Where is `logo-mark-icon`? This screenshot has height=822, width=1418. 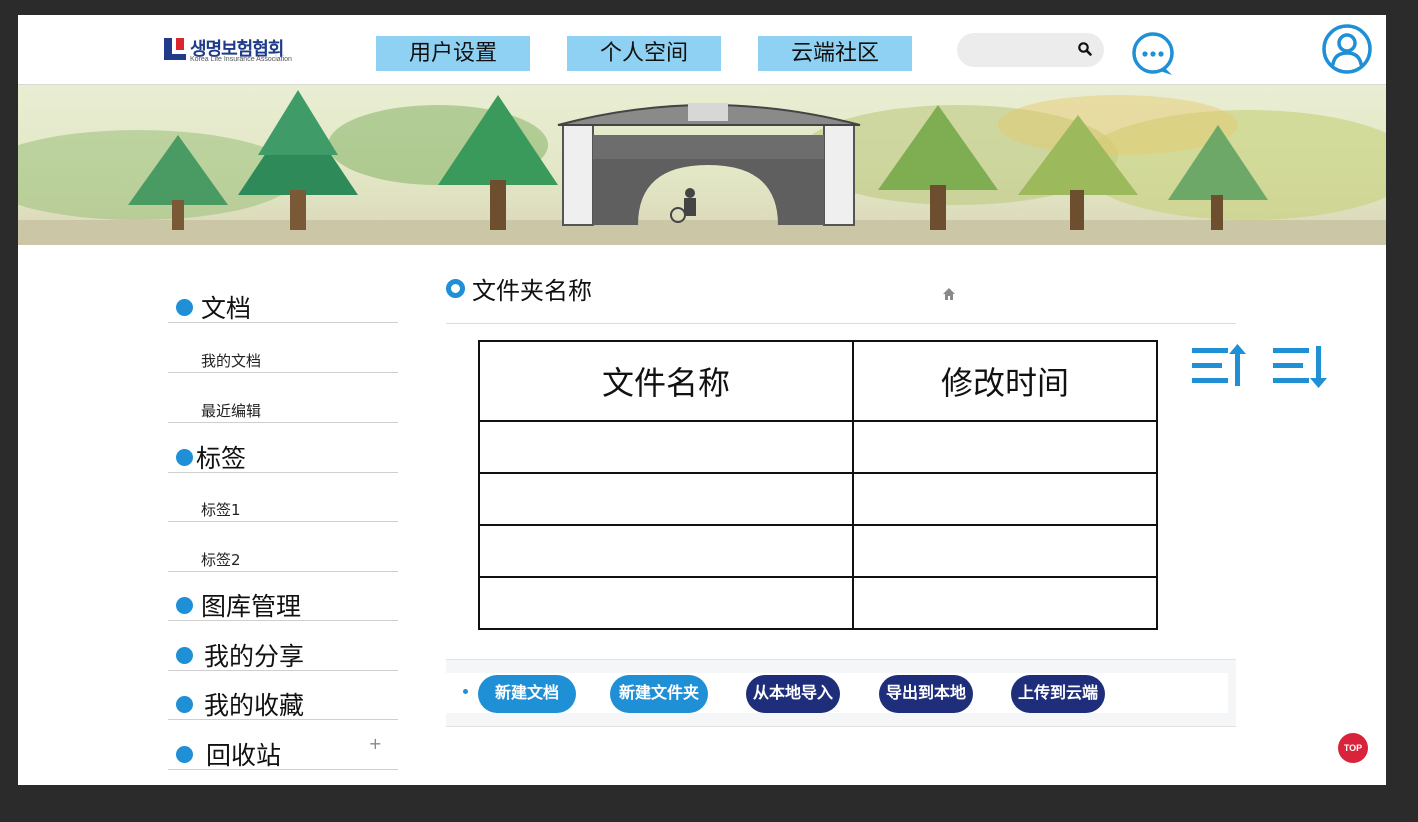
logo-mark-icon is located at coordinates (175, 49).